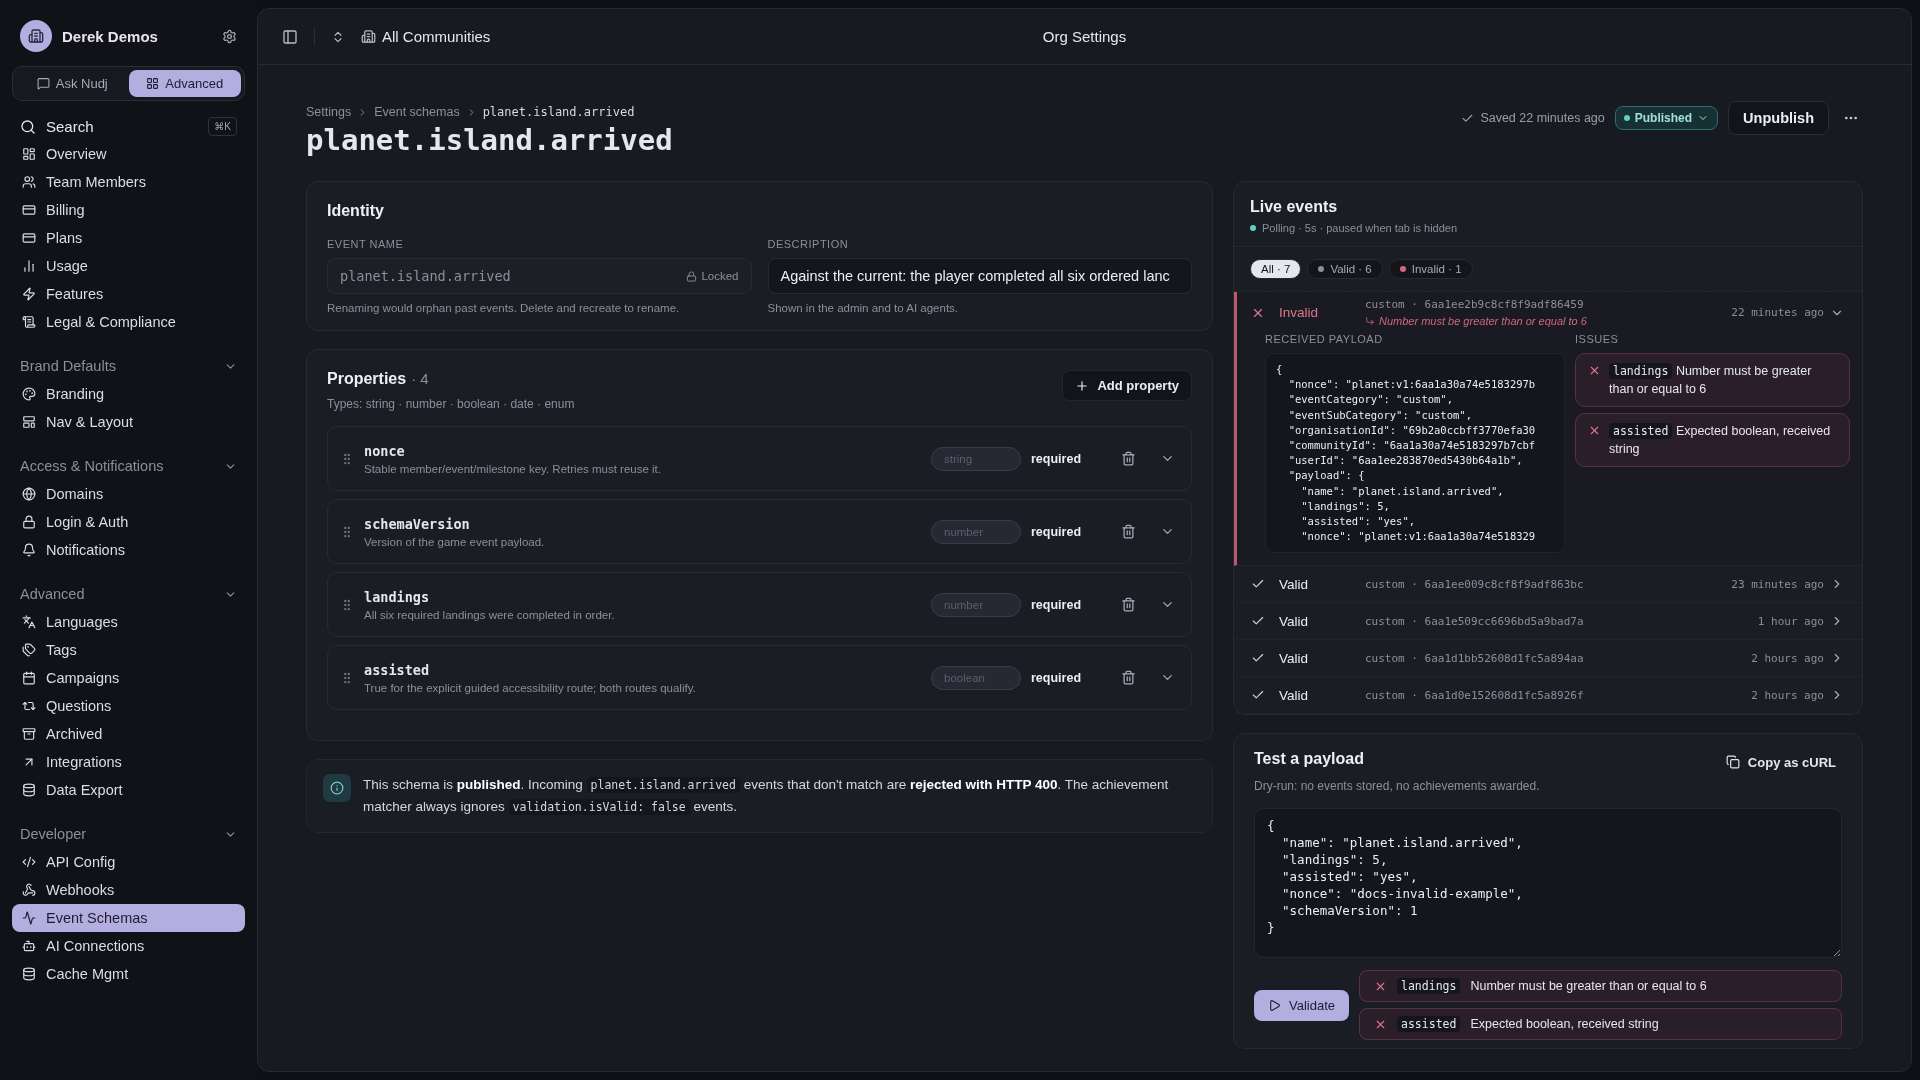  Describe the element at coordinates (92, 466) in the screenshot. I see `section-heading: Access & Notifications` at that location.